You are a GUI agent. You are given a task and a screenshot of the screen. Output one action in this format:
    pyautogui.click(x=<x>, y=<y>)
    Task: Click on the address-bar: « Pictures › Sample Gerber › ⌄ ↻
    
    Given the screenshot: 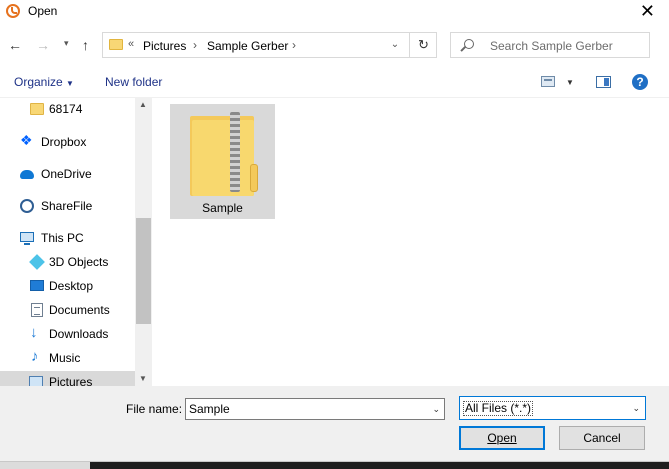 What is the action you would take?
    pyautogui.click(x=269, y=45)
    